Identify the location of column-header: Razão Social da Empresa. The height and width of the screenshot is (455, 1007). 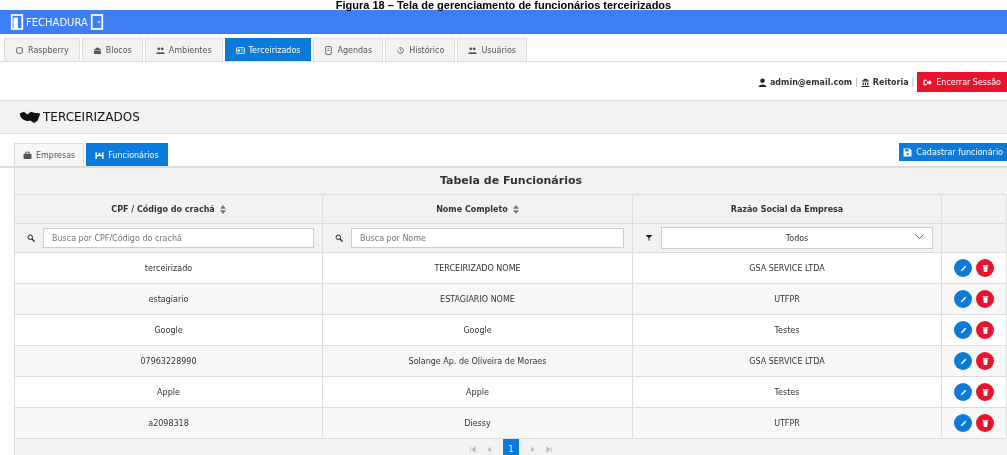
(787, 209).